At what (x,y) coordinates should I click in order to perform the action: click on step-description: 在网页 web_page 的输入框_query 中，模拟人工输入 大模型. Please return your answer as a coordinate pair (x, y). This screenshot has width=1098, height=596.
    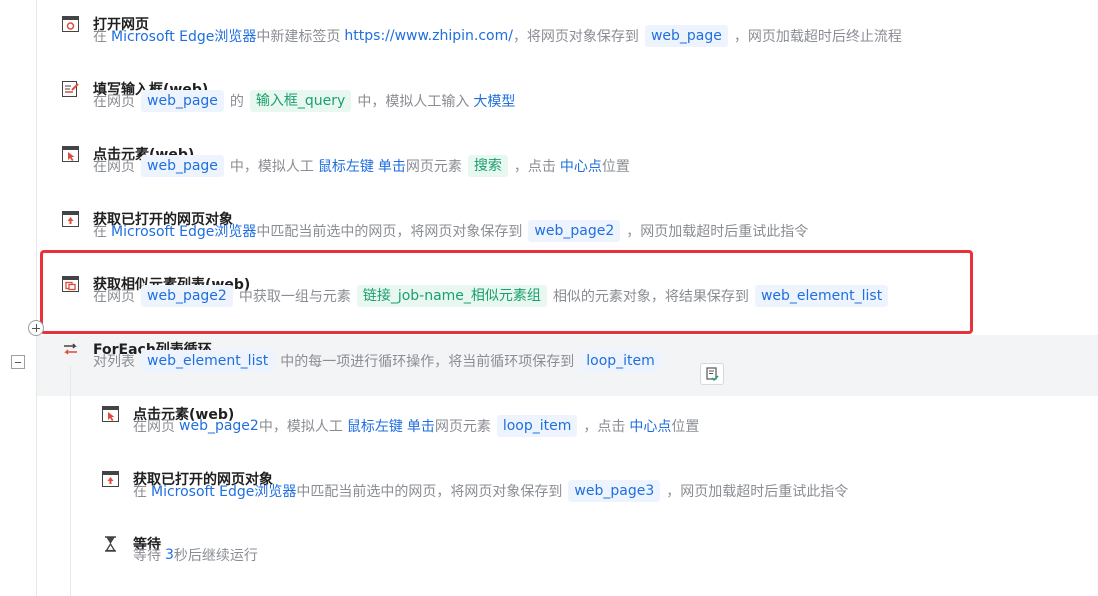
    Looking at the image, I should click on (304, 101).